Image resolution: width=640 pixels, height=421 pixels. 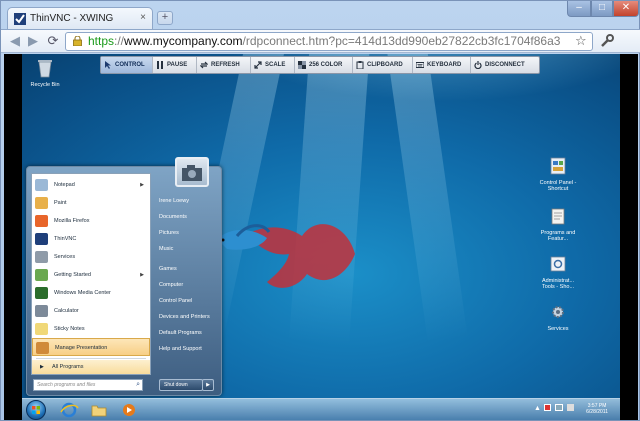 I want to click on recycle-bin-shortcut: Recycle Bin, so click(x=45, y=73).